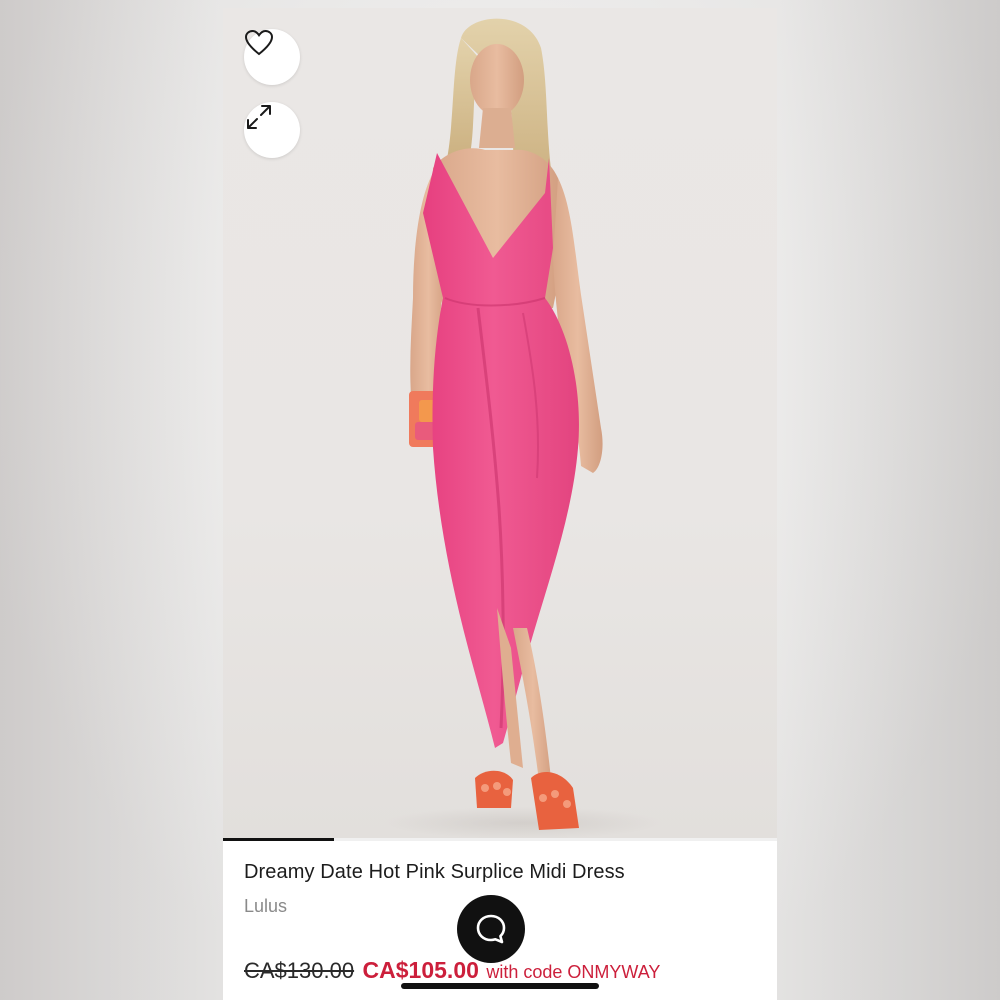 This screenshot has height=1000, width=1000. I want to click on sale-price: CA$105.00, so click(420, 970).